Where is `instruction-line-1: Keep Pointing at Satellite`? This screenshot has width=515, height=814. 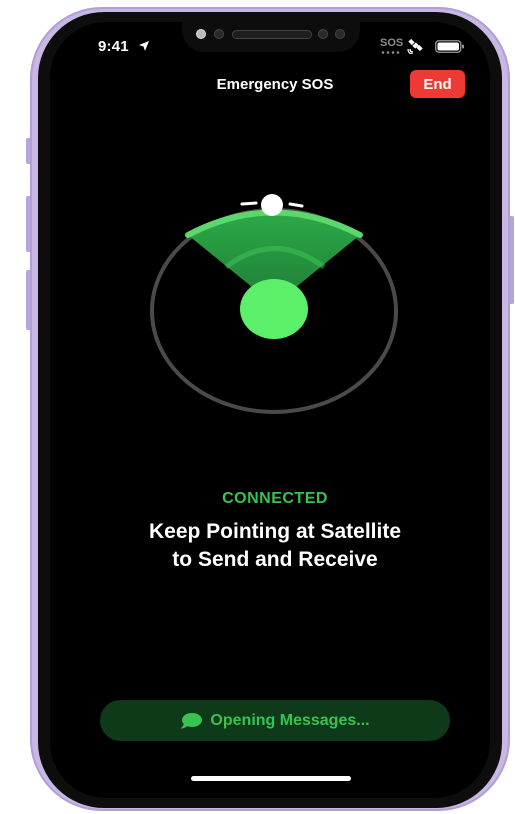 instruction-line-1: Keep Pointing at Satellite is located at coordinates (275, 531).